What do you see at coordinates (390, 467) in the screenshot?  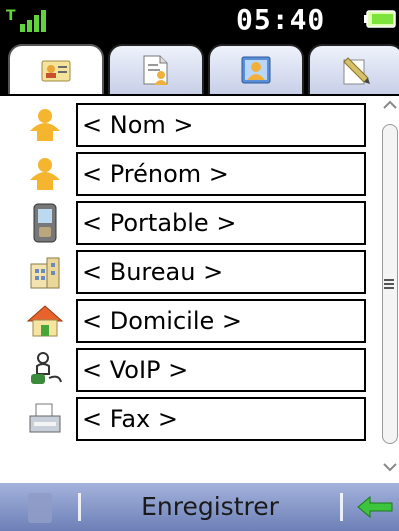 I see `scroll-down-arrow-icon` at bounding box center [390, 467].